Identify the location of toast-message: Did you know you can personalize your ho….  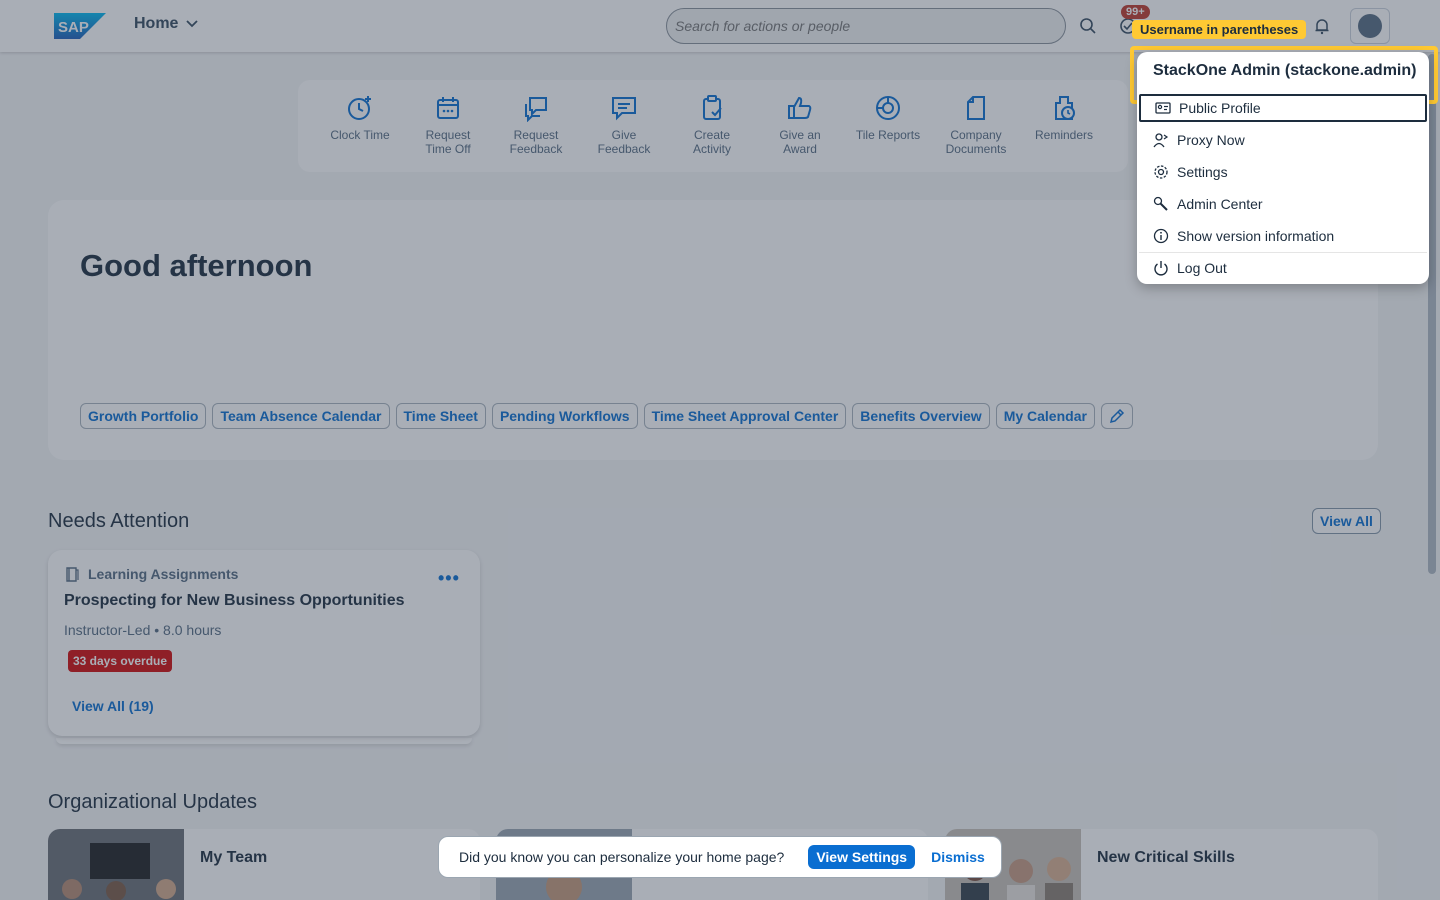
(622, 857).